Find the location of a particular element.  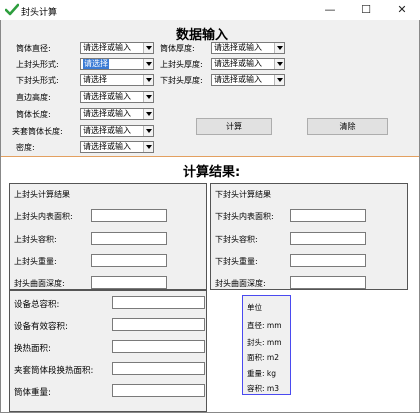

lower-head-weight-output is located at coordinates (328, 260).